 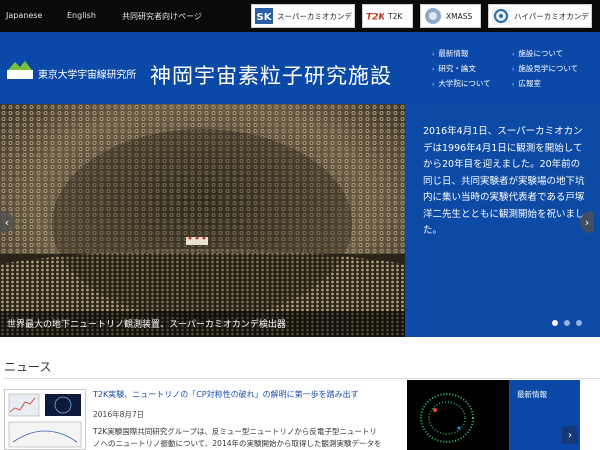 What do you see at coordinates (395, 16) in the screenshot?
I see `t2k-label: T2K` at bounding box center [395, 16].